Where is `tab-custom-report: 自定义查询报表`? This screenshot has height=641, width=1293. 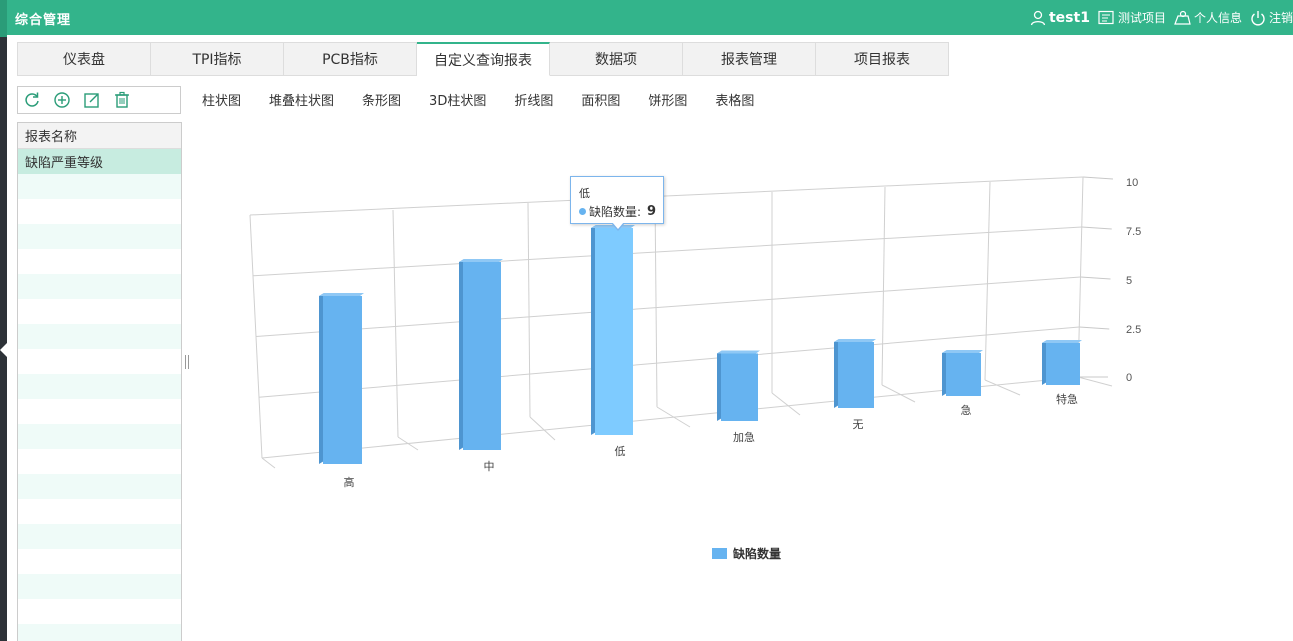 tab-custom-report: 自定义查询报表 is located at coordinates (483, 59).